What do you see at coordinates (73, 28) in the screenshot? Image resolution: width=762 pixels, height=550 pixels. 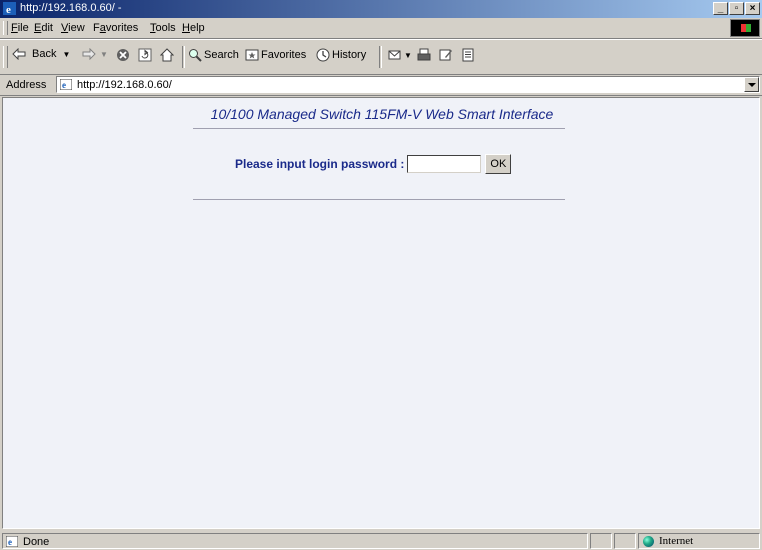 I see `menu-view: View` at bounding box center [73, 28].